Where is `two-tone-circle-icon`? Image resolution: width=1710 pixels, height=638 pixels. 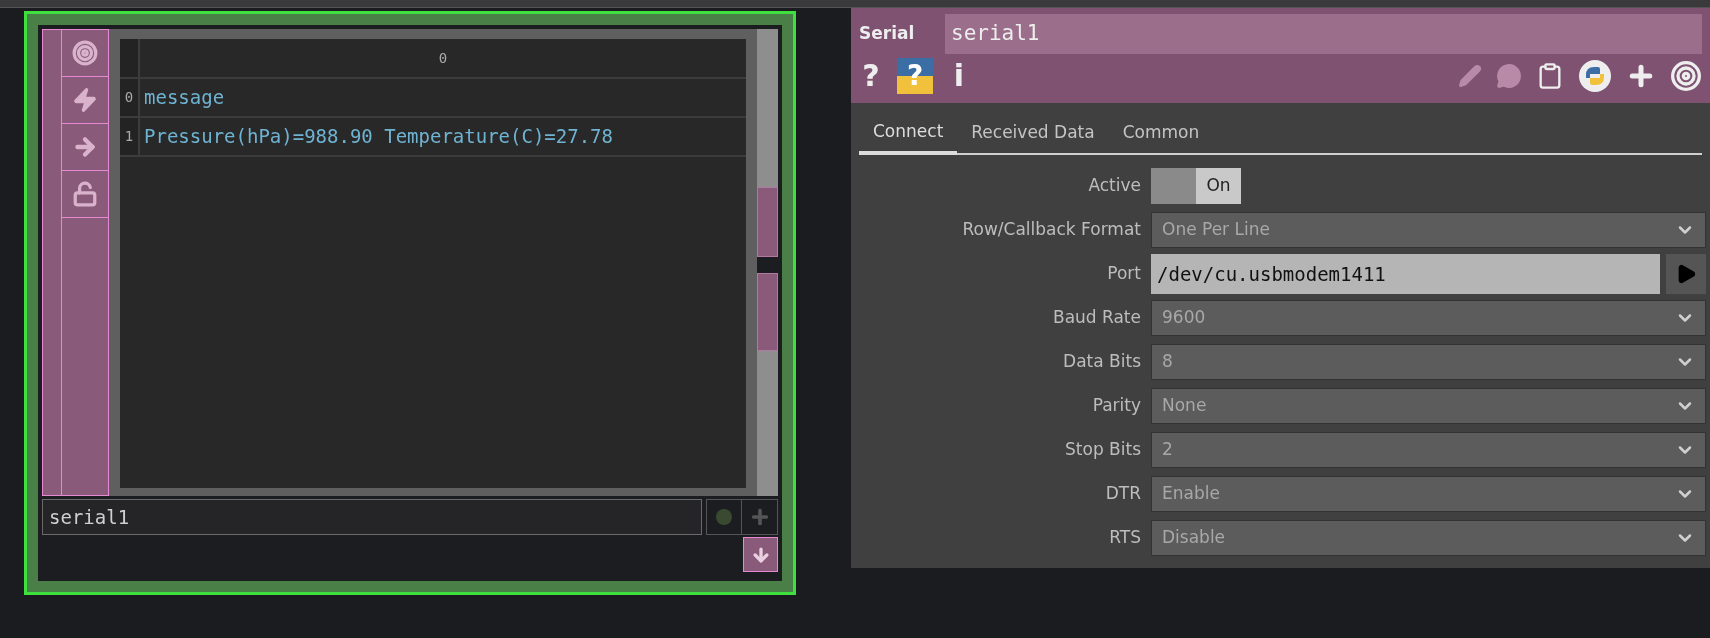 two-tone-circle-icon is located at coordinates (1595, 76).